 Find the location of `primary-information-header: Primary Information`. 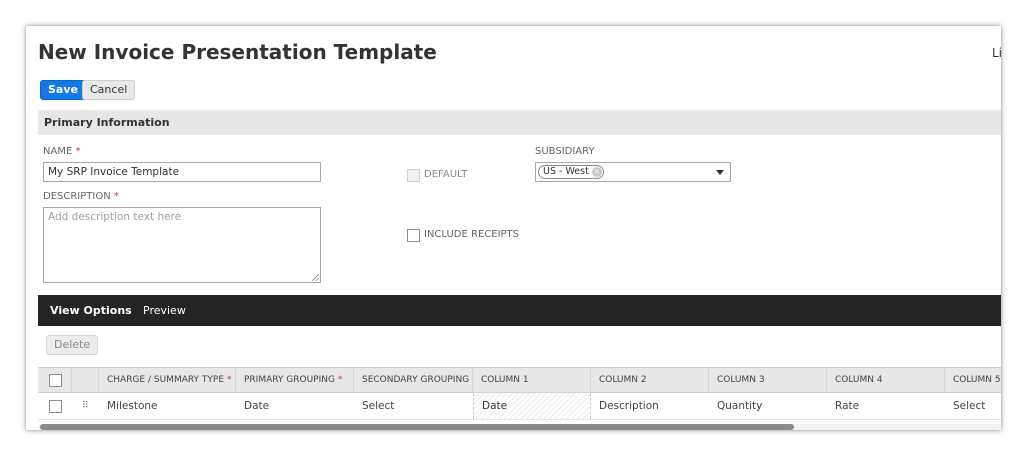

primary-information-header: Primary Information is located at coordinates (519, 122).